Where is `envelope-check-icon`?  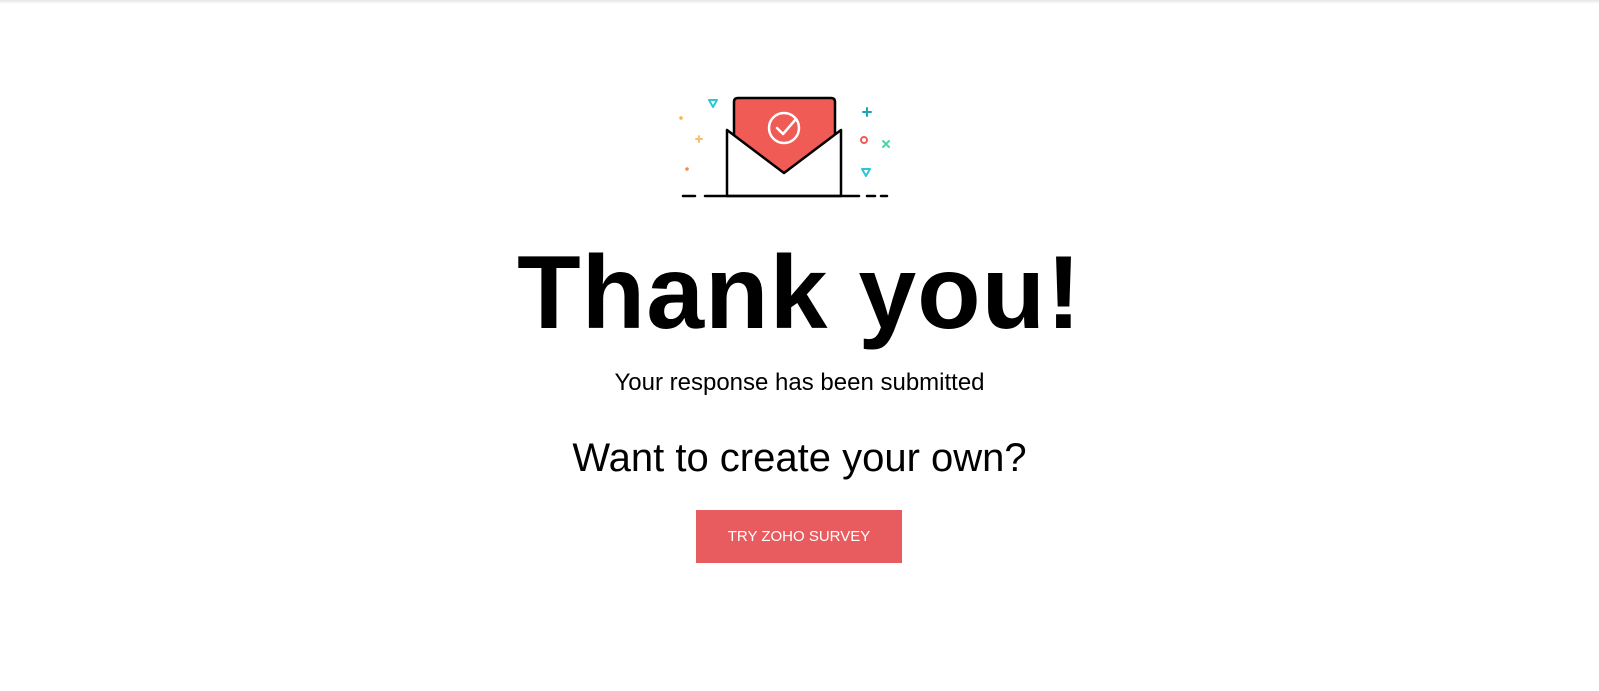
envelope-check-icon is located at coordinates (784, 147).